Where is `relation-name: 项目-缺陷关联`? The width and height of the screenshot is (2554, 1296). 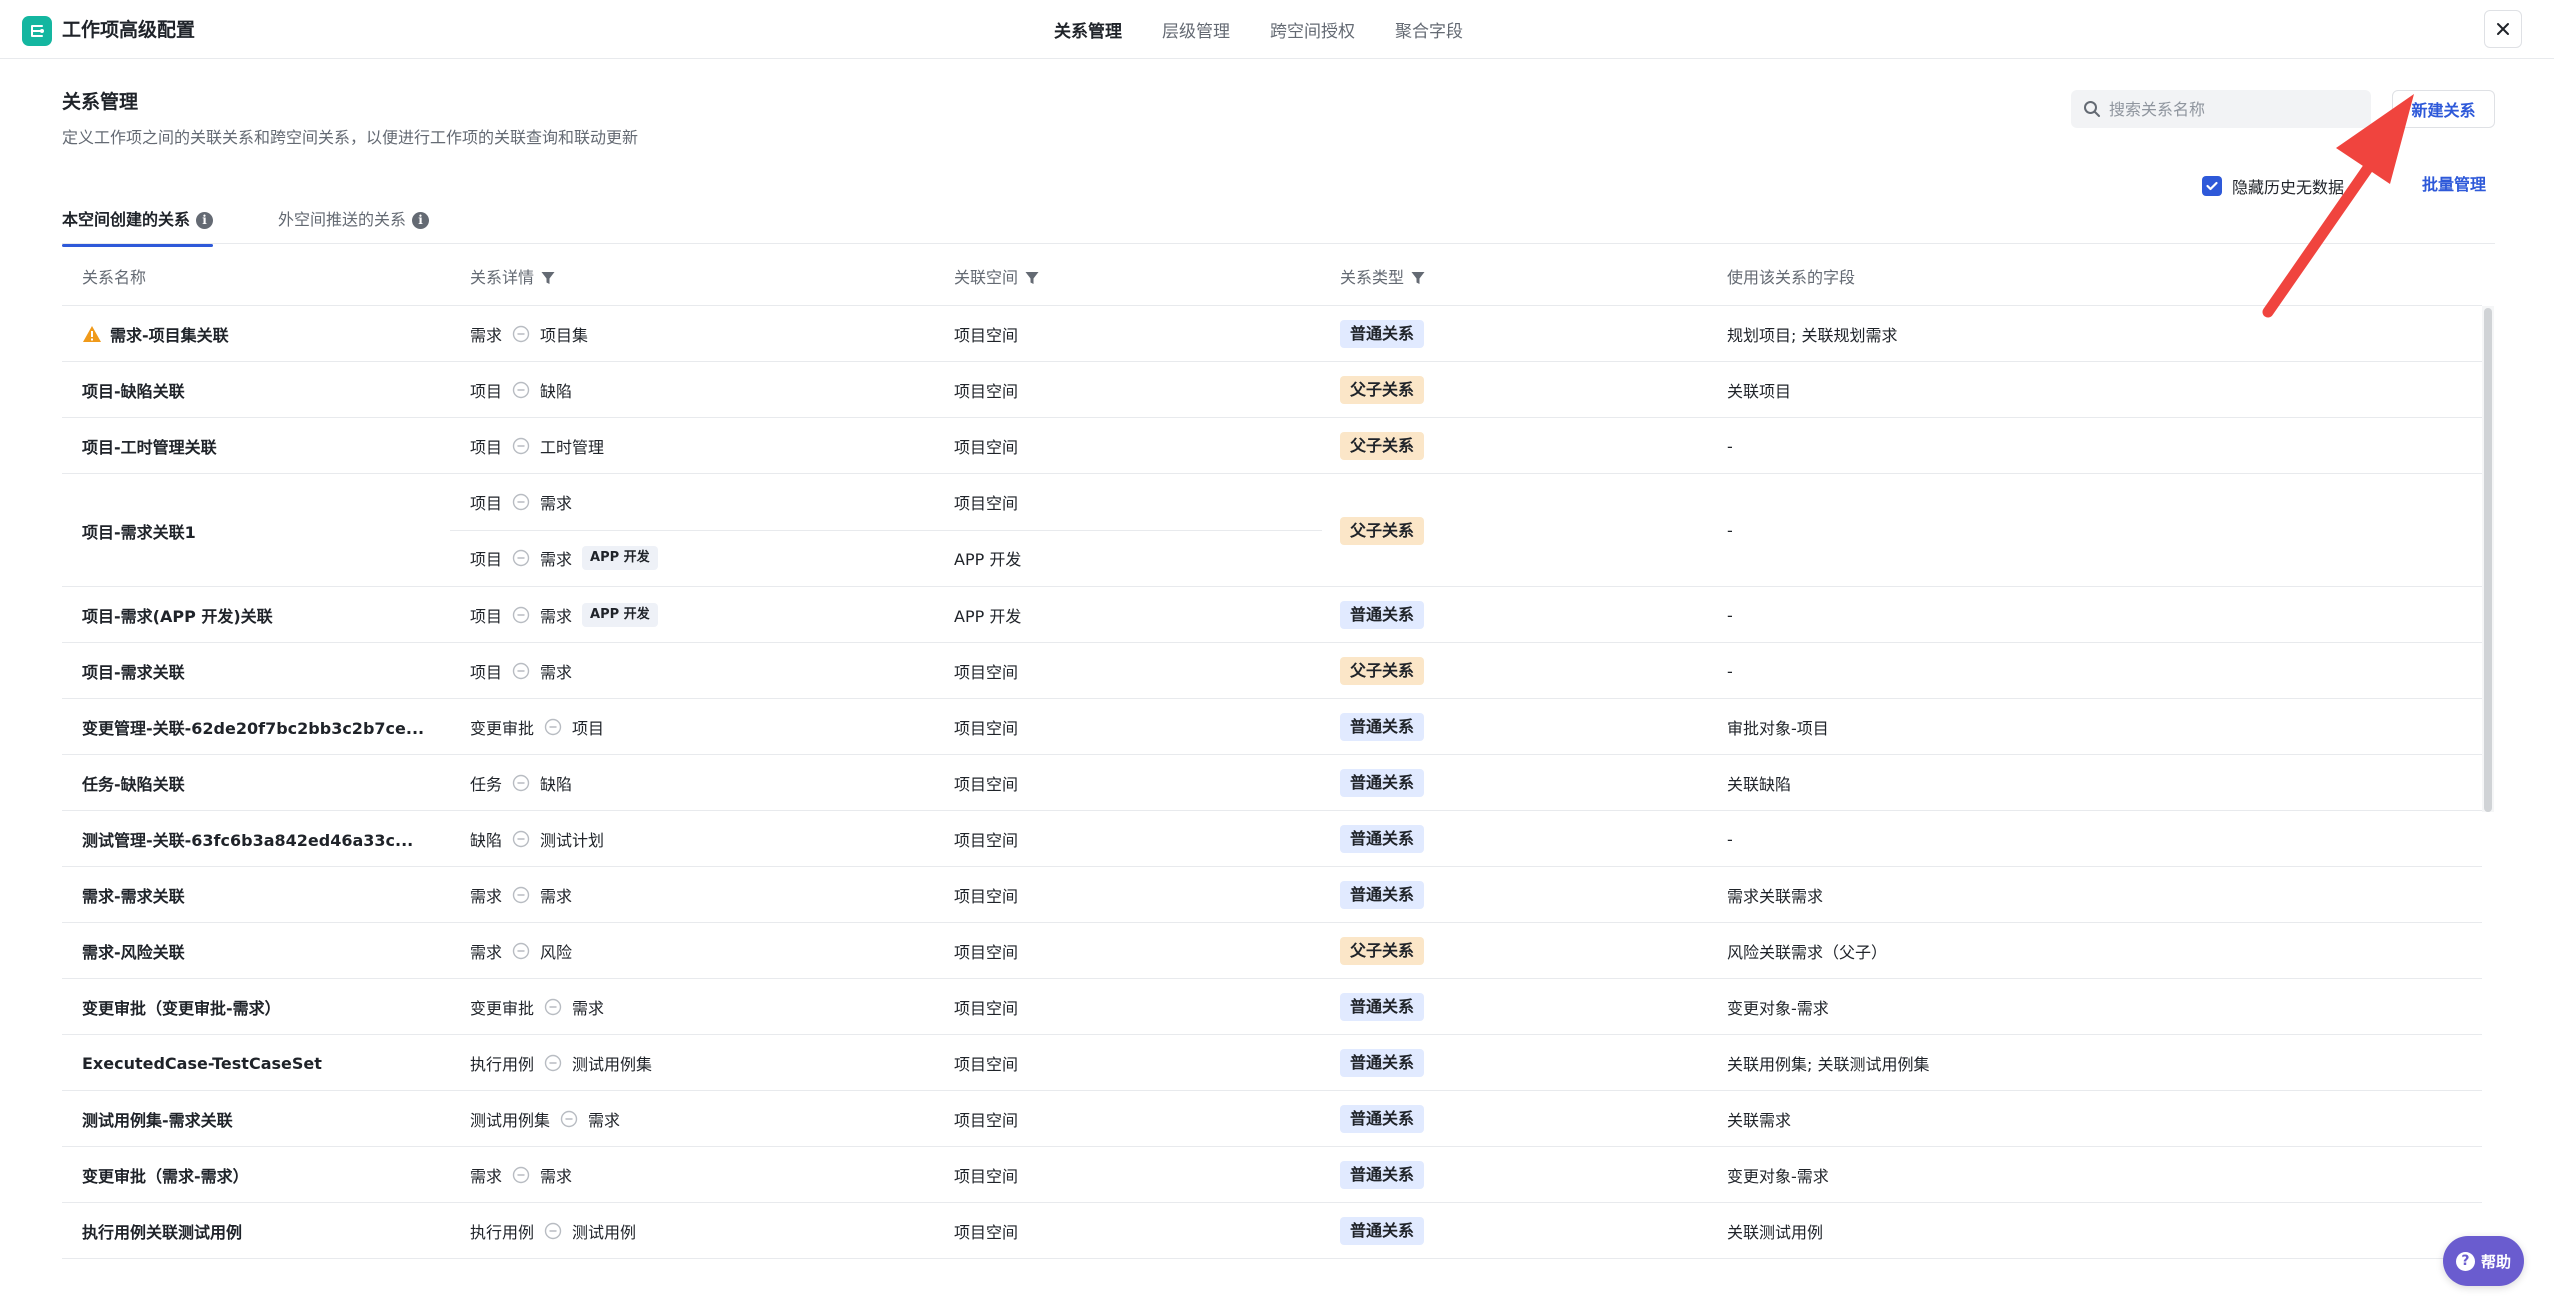
relation-name: 项目-缺陷关联 is located at coordinates (133, 390).